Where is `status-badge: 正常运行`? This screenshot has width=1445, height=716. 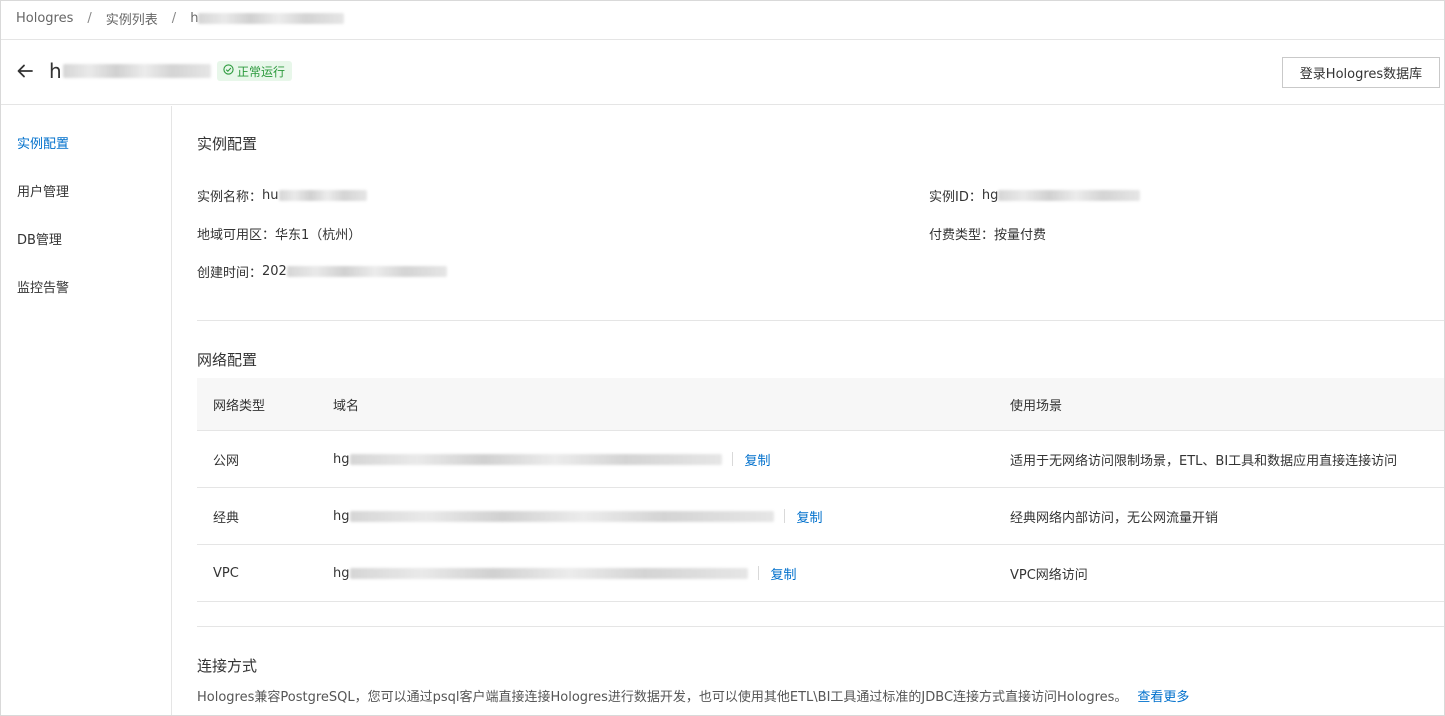
status-badge: 正常运行 is located at coordinates (255, 71).